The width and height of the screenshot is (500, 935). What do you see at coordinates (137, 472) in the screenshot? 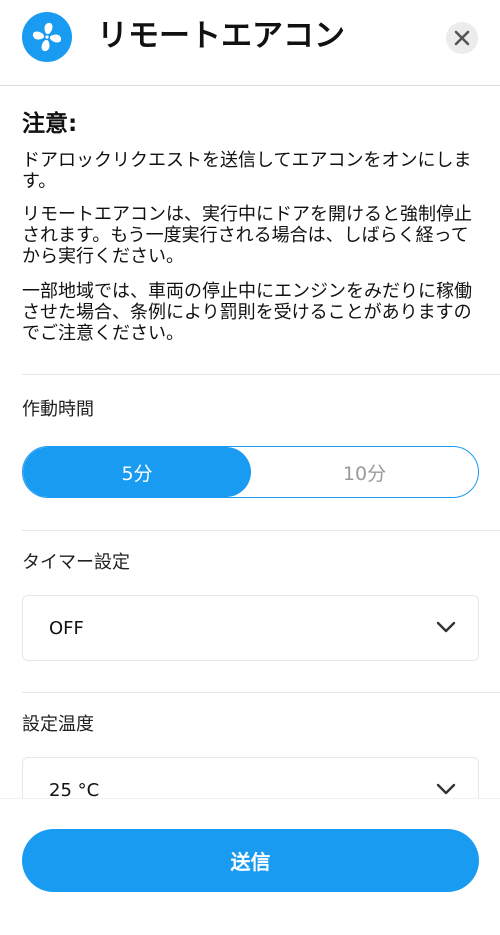
I see `run-time-option-5min: 5分` at bounding box center [137, 472].